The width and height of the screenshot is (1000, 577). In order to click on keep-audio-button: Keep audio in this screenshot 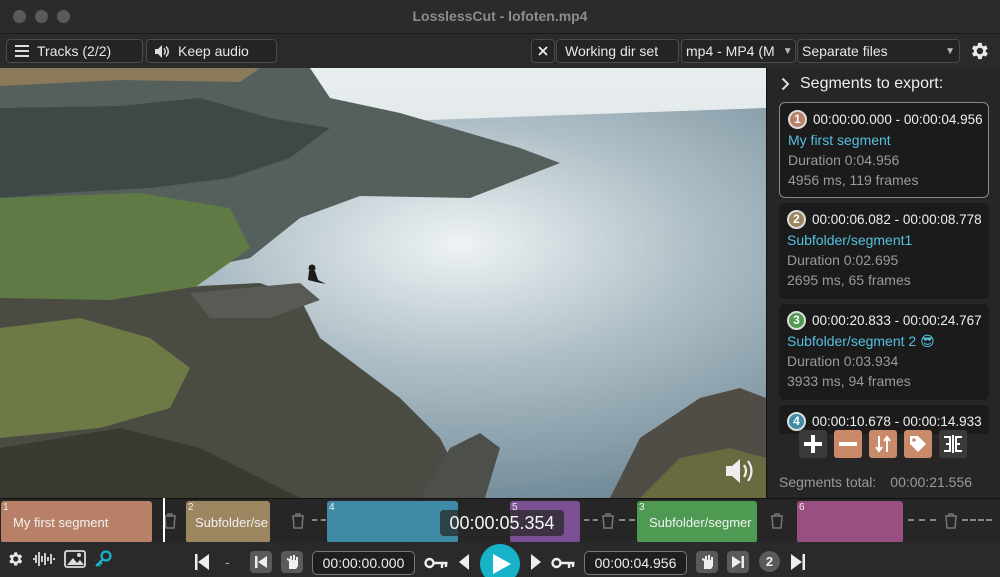, I will do `click(211, 51)`.